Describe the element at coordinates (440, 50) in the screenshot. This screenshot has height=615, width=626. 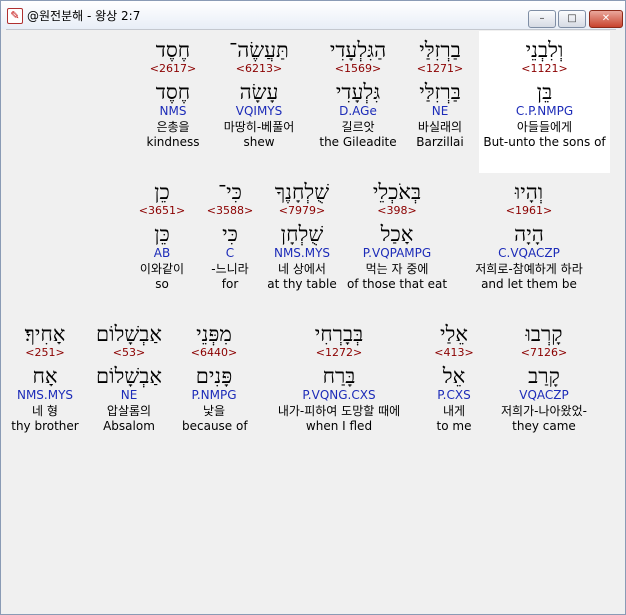
I see `hebrew-word: בַרְזִלַּי` at that location.